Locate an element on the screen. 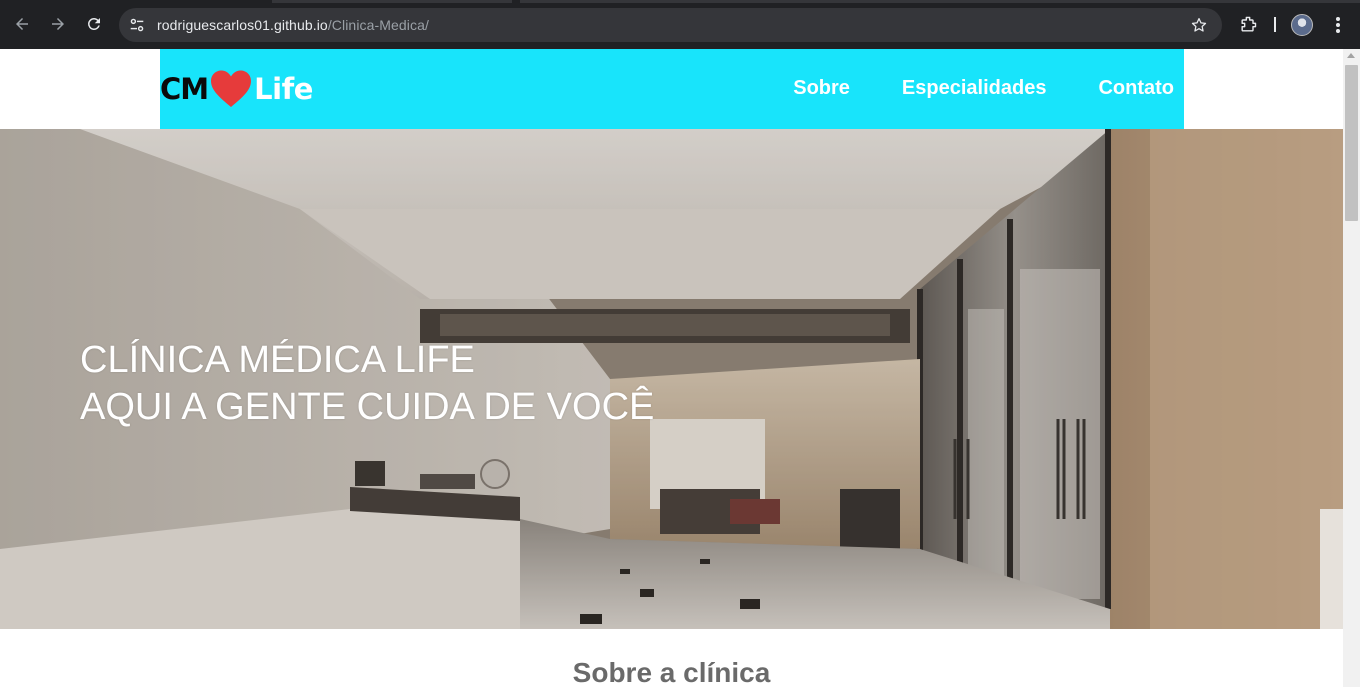  reload-button is located at coordinates (94, 24).